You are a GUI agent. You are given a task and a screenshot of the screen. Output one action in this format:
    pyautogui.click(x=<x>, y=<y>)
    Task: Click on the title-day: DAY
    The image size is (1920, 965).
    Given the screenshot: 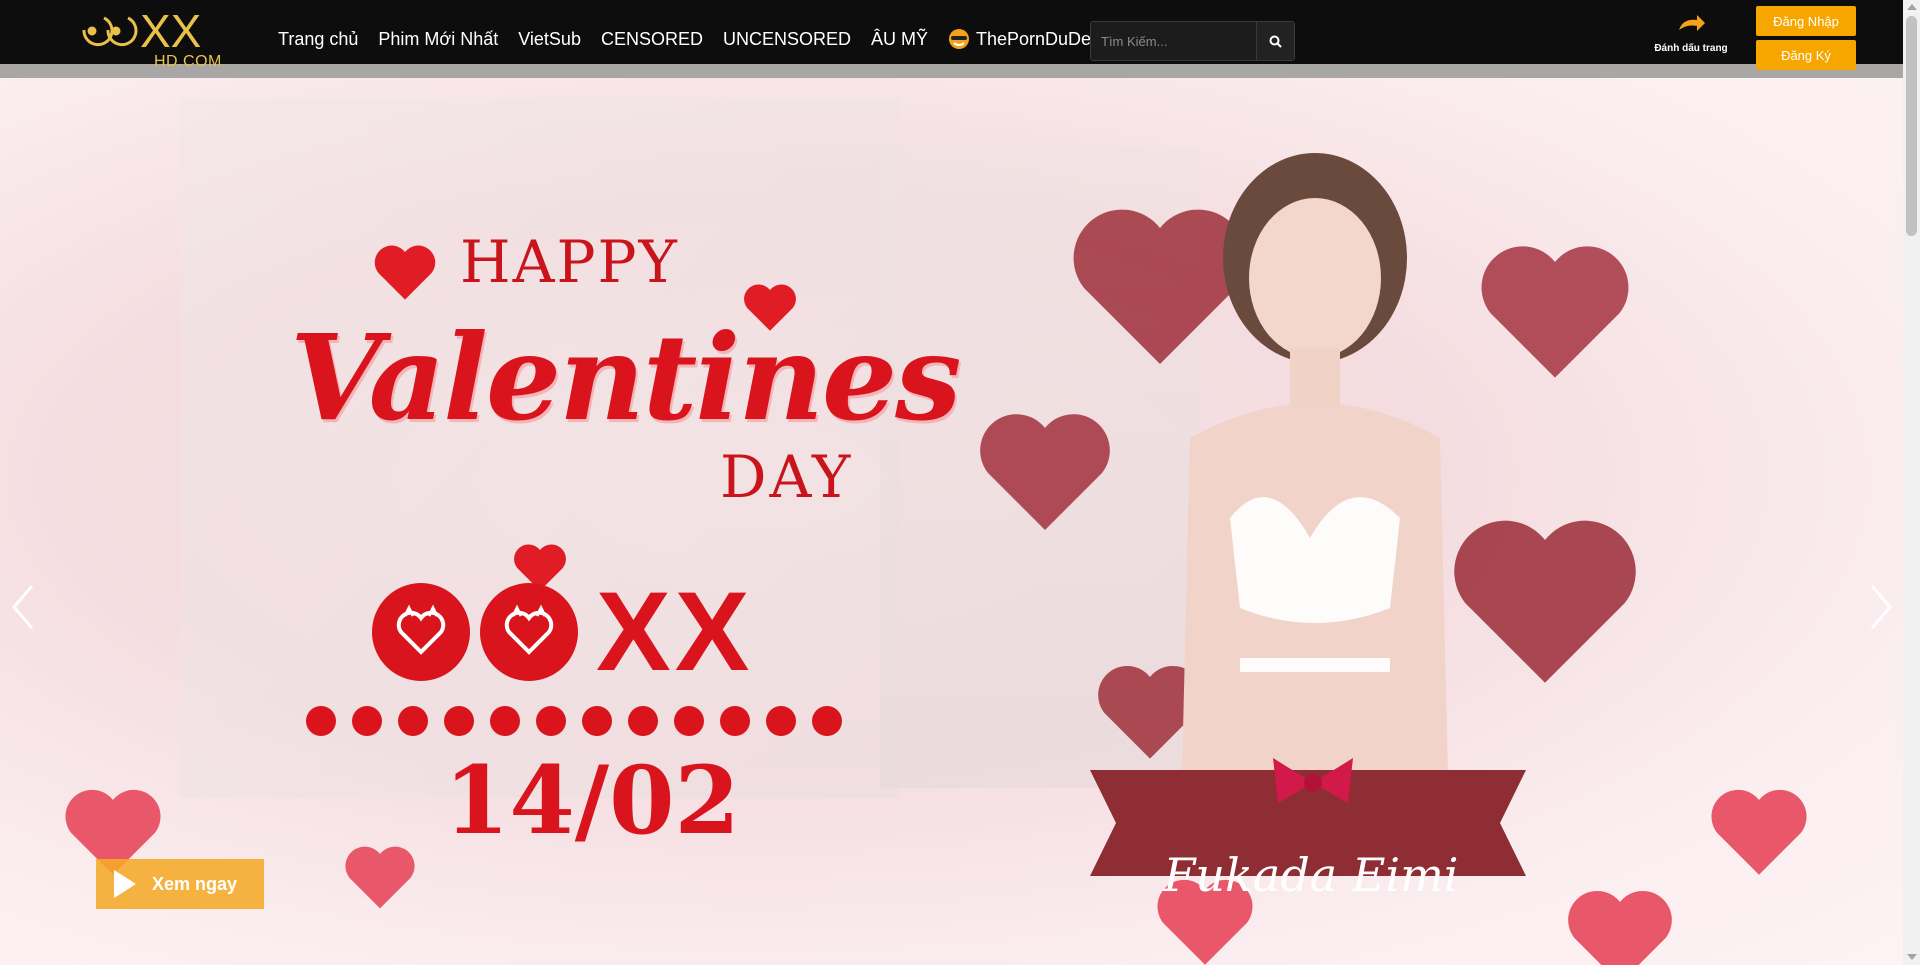 What is the action you would take?
    pyautogui.click(x=787, y=477)
    